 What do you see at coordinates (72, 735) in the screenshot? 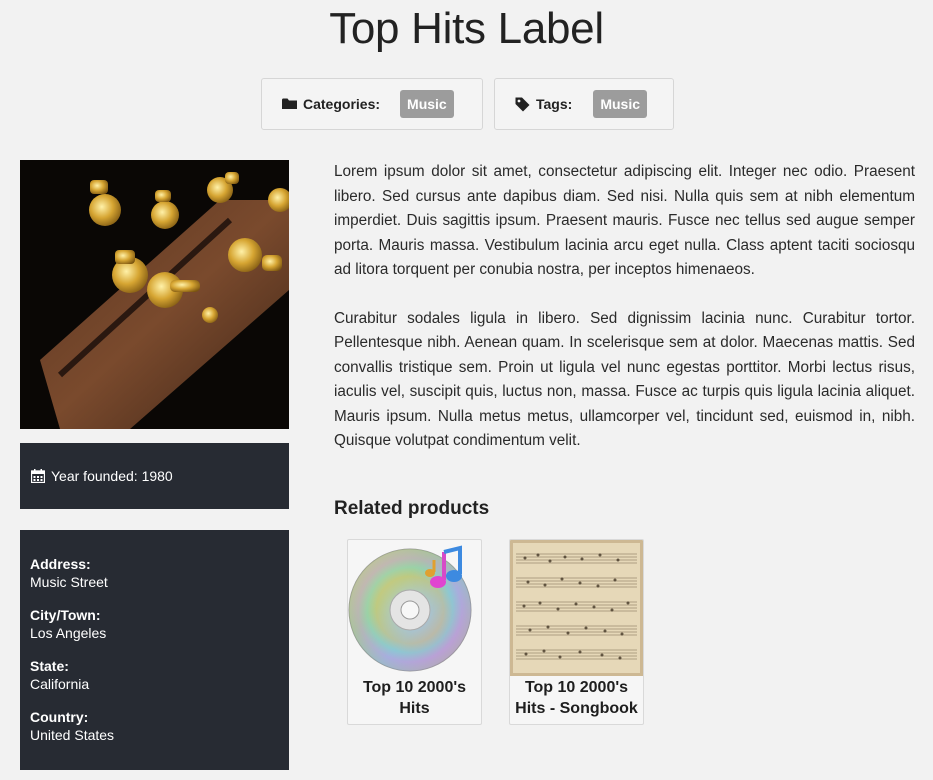
I see `country-value: United States` at bounding box center [72, 735].